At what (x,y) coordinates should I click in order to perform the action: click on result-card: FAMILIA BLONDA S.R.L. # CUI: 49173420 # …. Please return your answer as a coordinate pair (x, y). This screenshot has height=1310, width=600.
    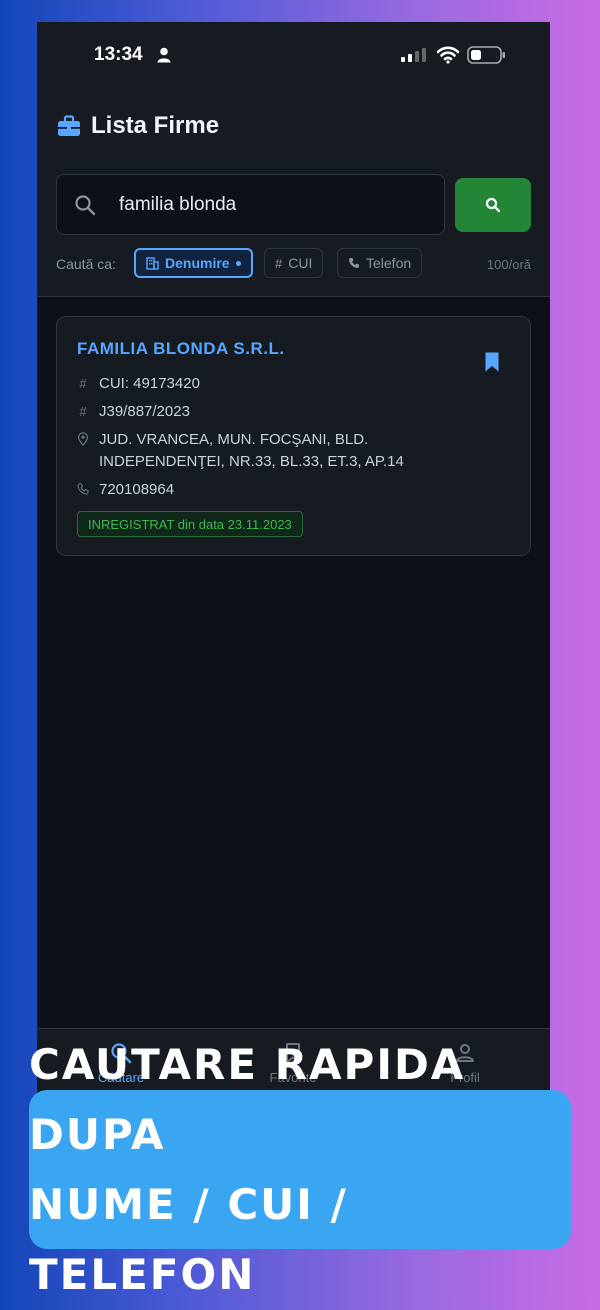
    Looking at the image, I should click on (293, 436).